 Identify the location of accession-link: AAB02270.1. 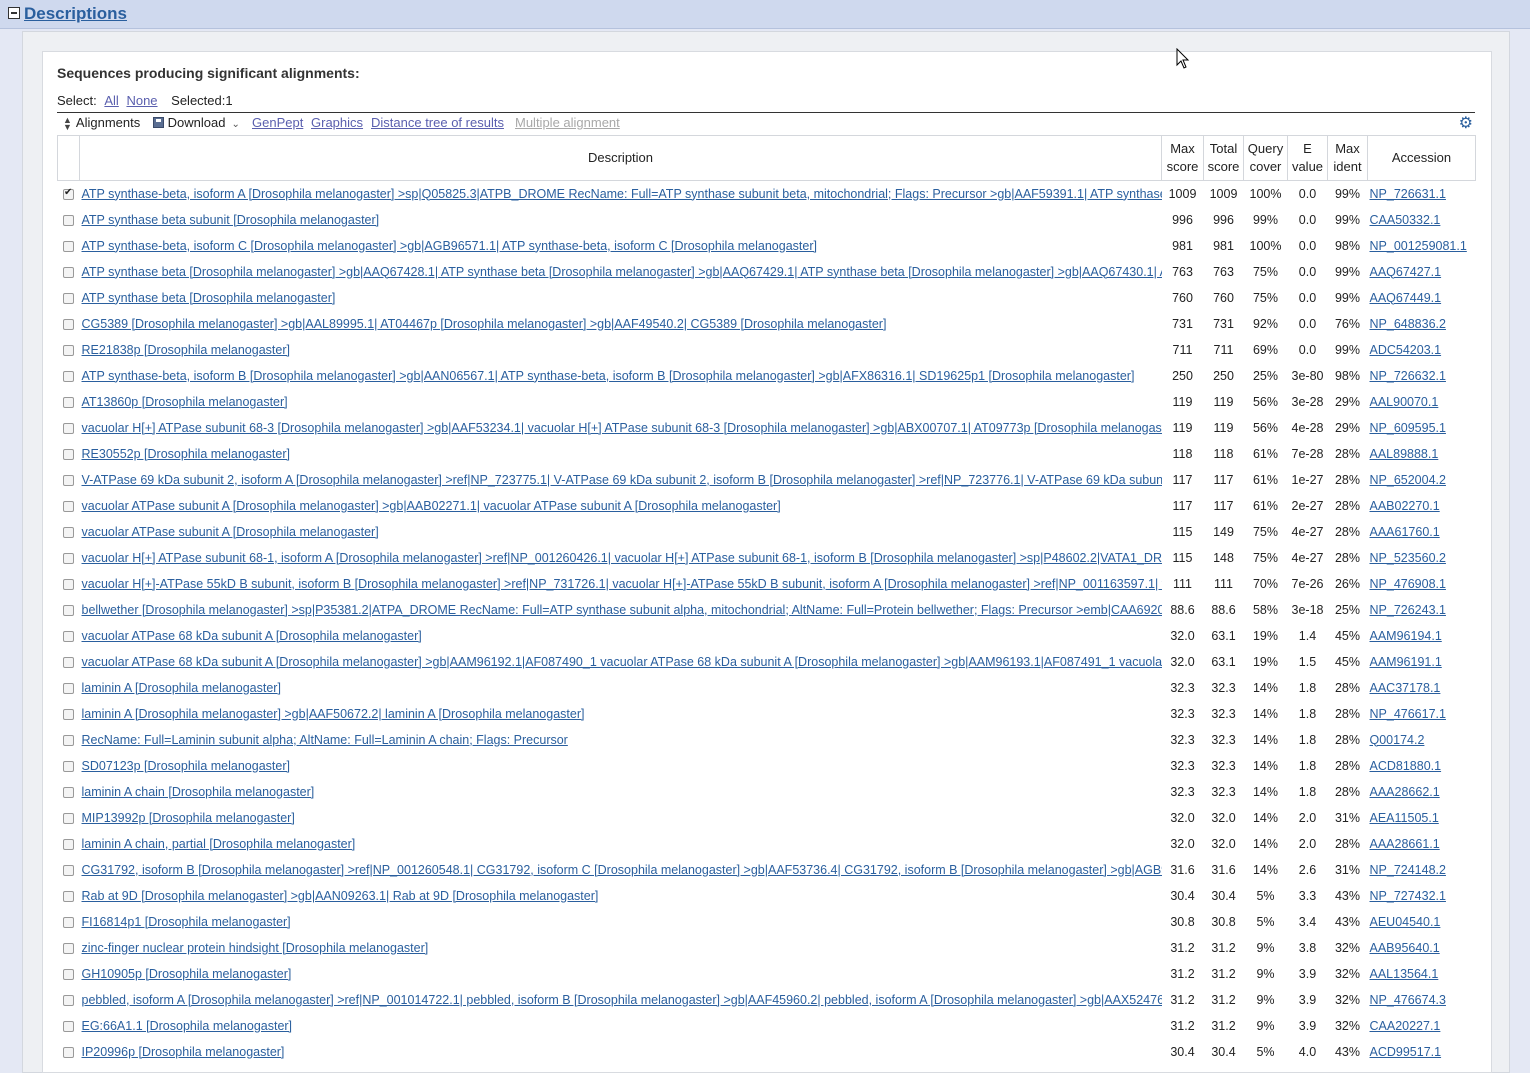
(1405, 506).